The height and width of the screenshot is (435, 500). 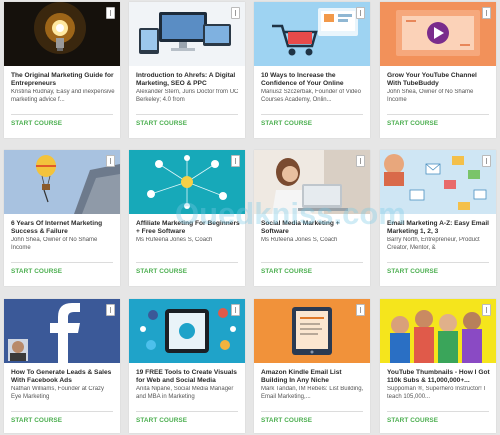 What do you see at coordinates (187, 34) in the screenshot?
I see `devices-thumbnail` at bounding box center [187, 34].